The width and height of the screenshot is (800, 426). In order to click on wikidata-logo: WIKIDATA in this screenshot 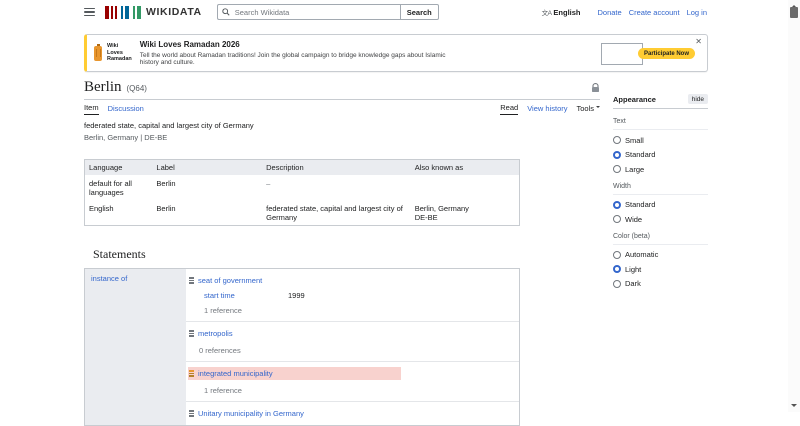, I will do `click(153, 12)`.